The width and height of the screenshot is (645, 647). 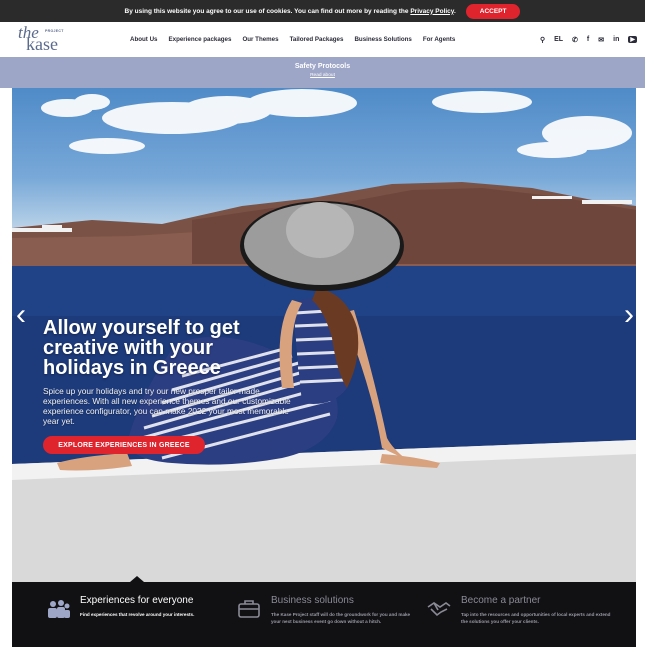 I want to click on feature-title: Become a partner, so click(x=501, y=600).